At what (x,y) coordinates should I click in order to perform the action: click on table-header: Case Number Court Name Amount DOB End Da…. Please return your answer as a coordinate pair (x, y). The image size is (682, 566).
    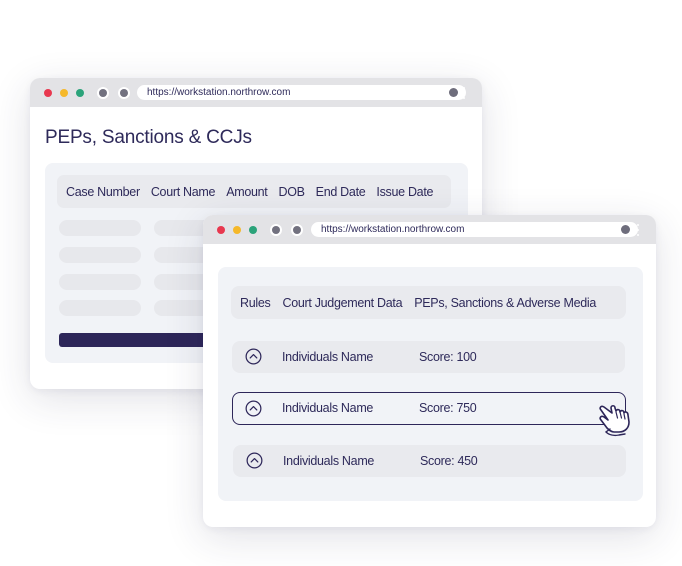
    Looking at the image, I should click on (254, 191).